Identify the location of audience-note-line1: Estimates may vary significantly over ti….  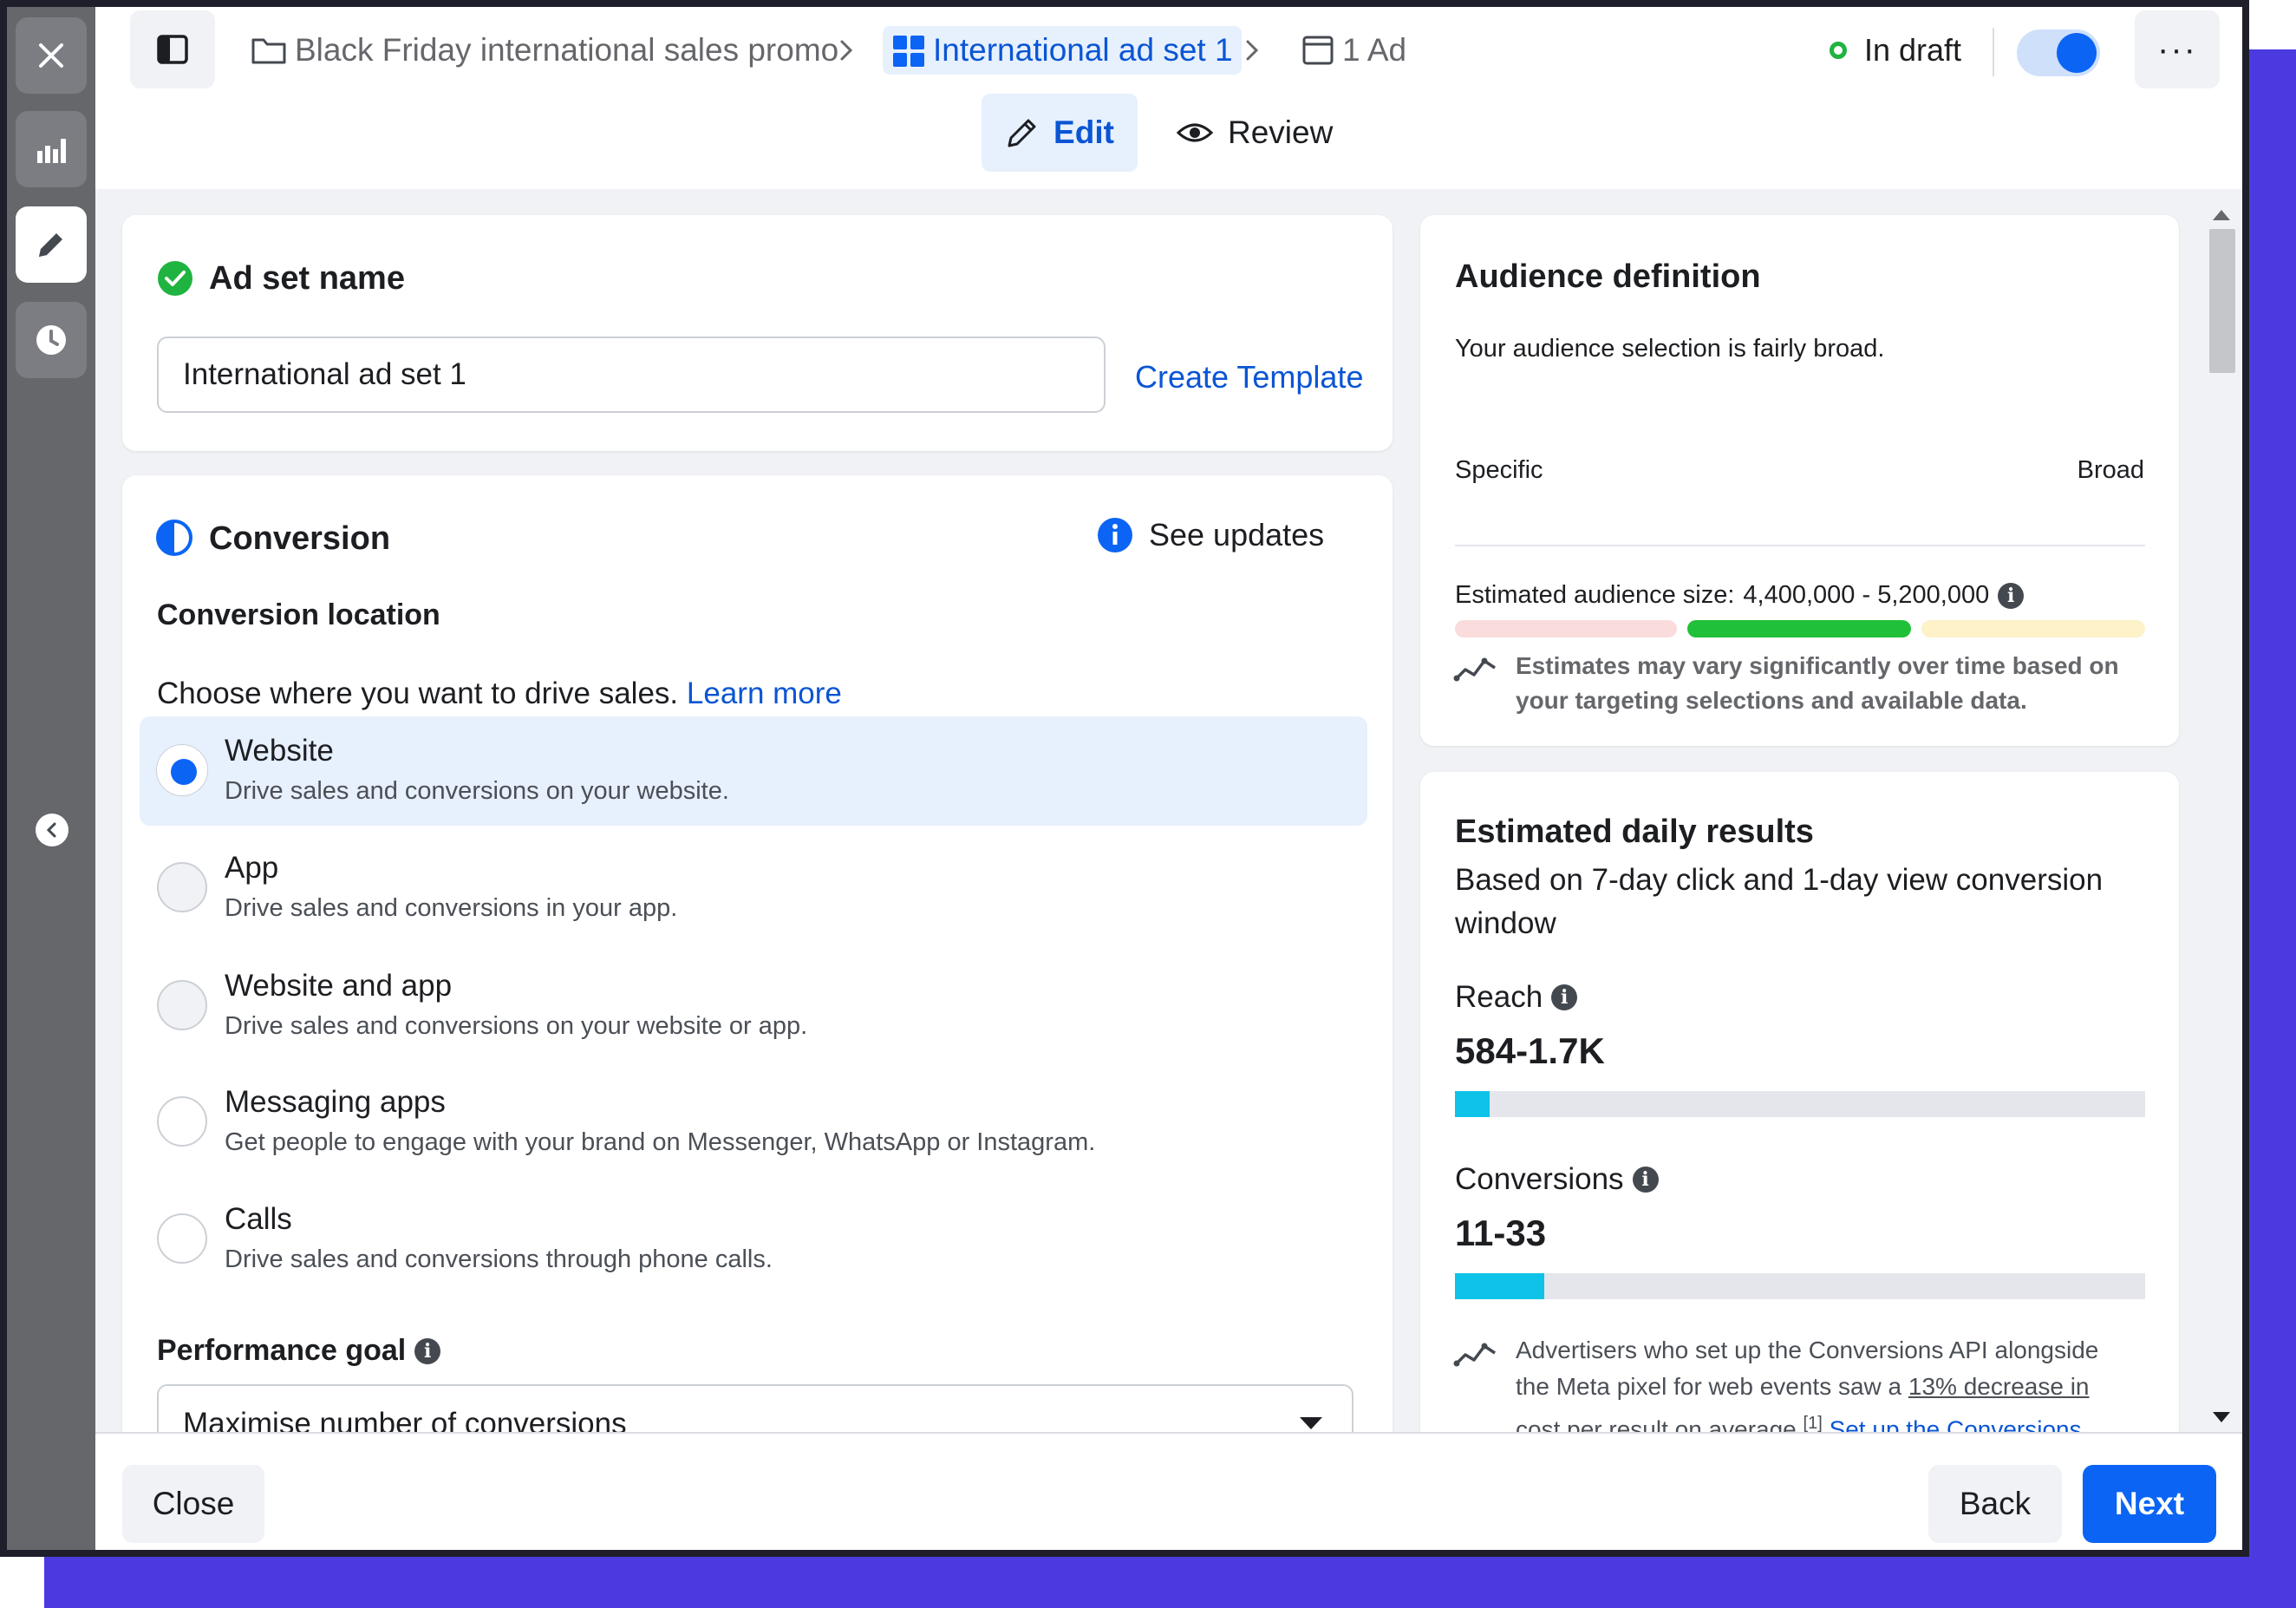
(1817, 665).